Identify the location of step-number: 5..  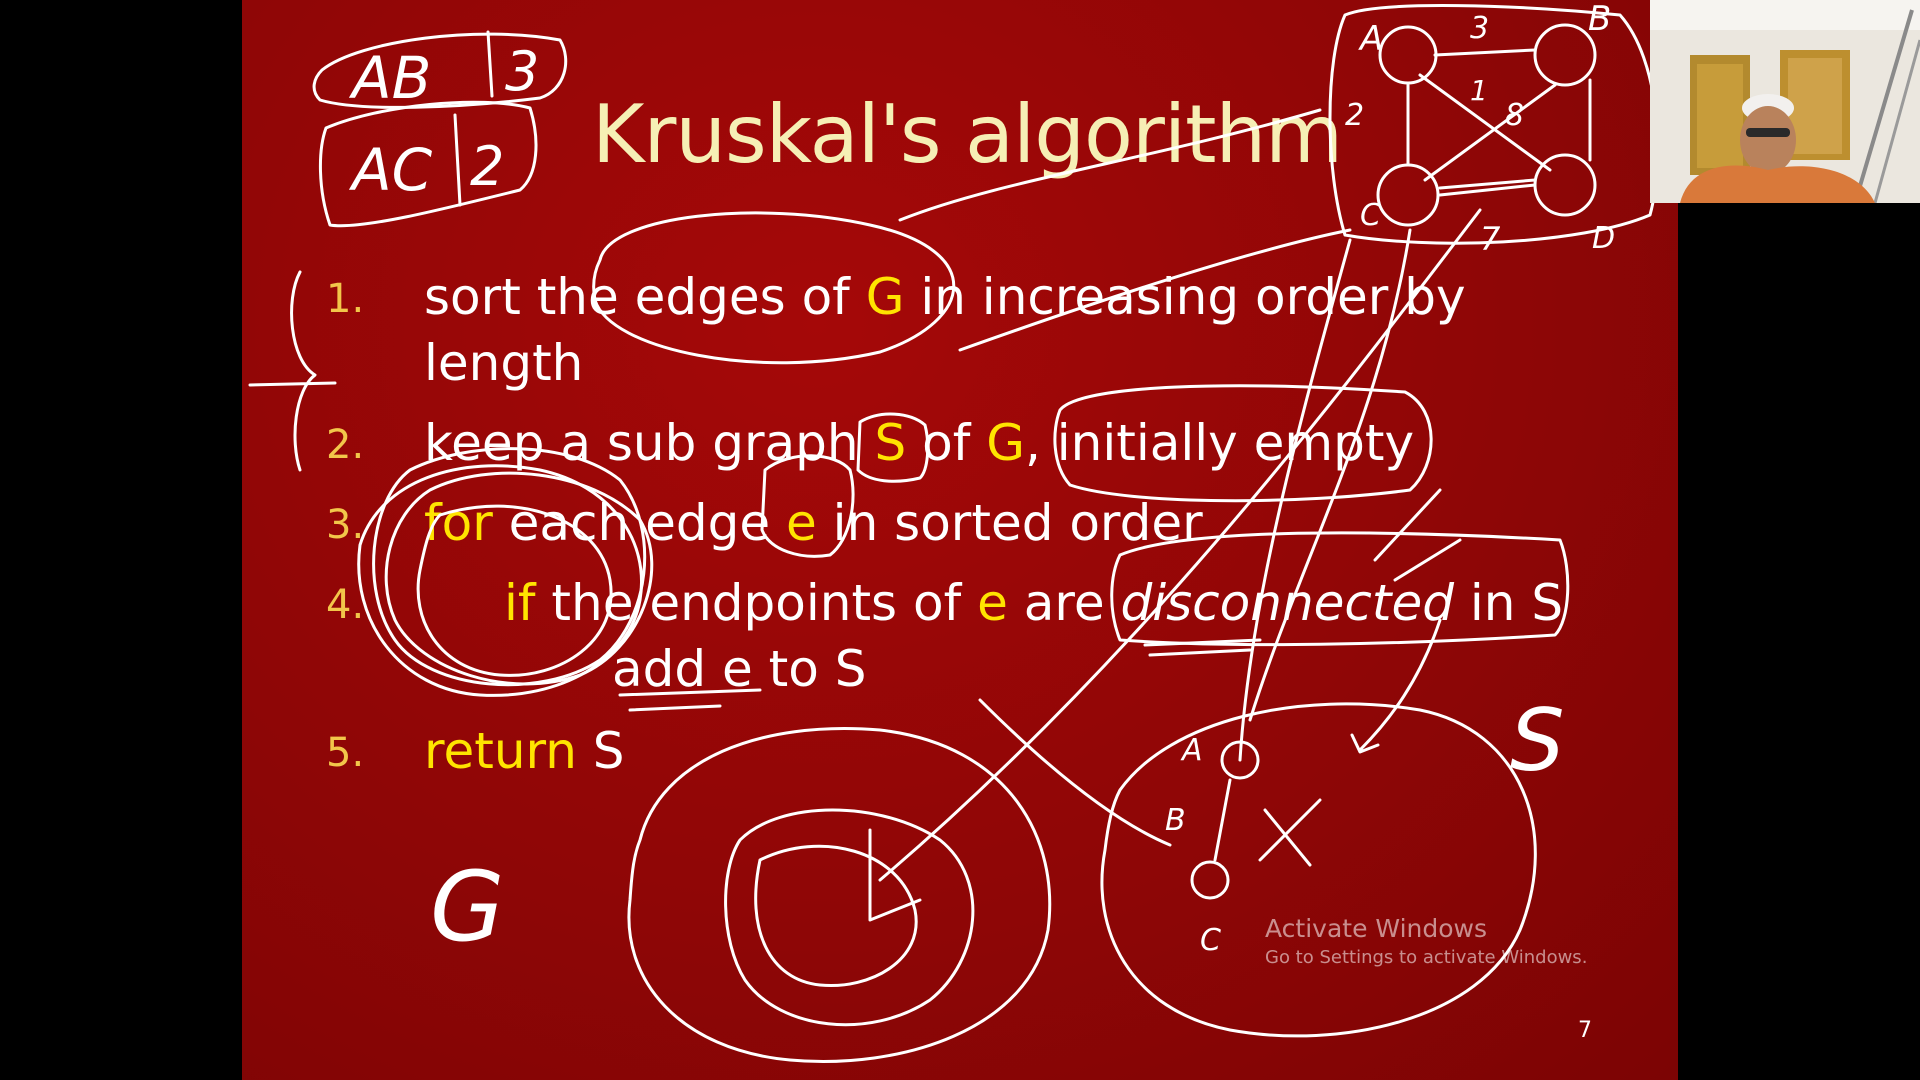
(345, 753).